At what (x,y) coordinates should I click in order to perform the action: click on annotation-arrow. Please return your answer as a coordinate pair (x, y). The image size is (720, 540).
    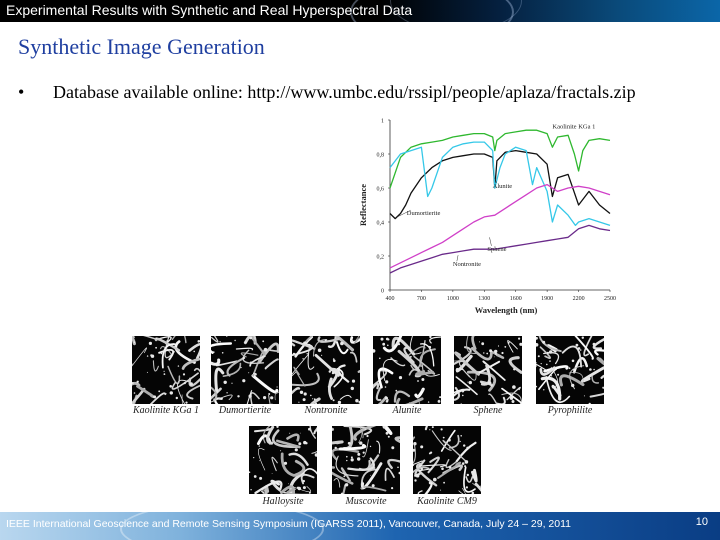
    Looking at the image, I should click on (490, 241).